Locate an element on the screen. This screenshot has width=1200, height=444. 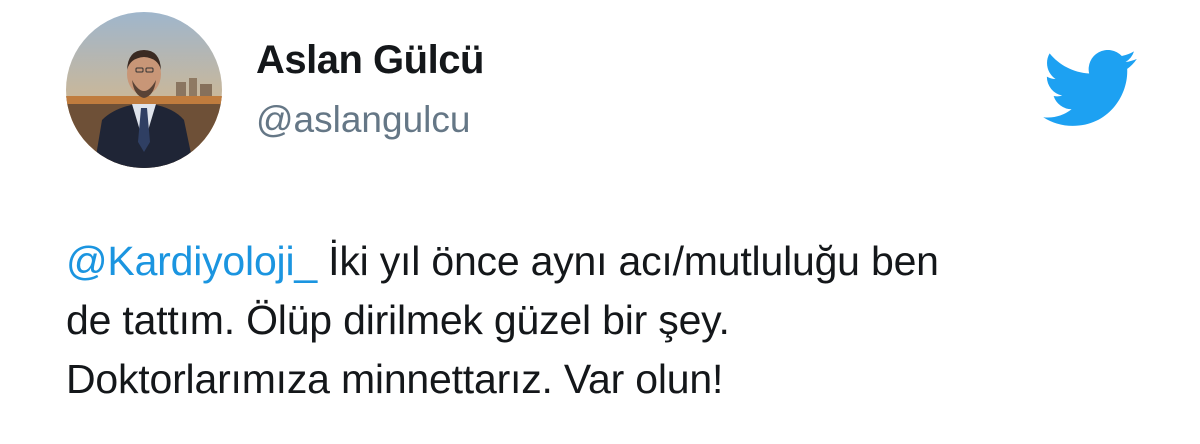
user-display-name: Aslan Gülcü is located at coordinates (370, 60).